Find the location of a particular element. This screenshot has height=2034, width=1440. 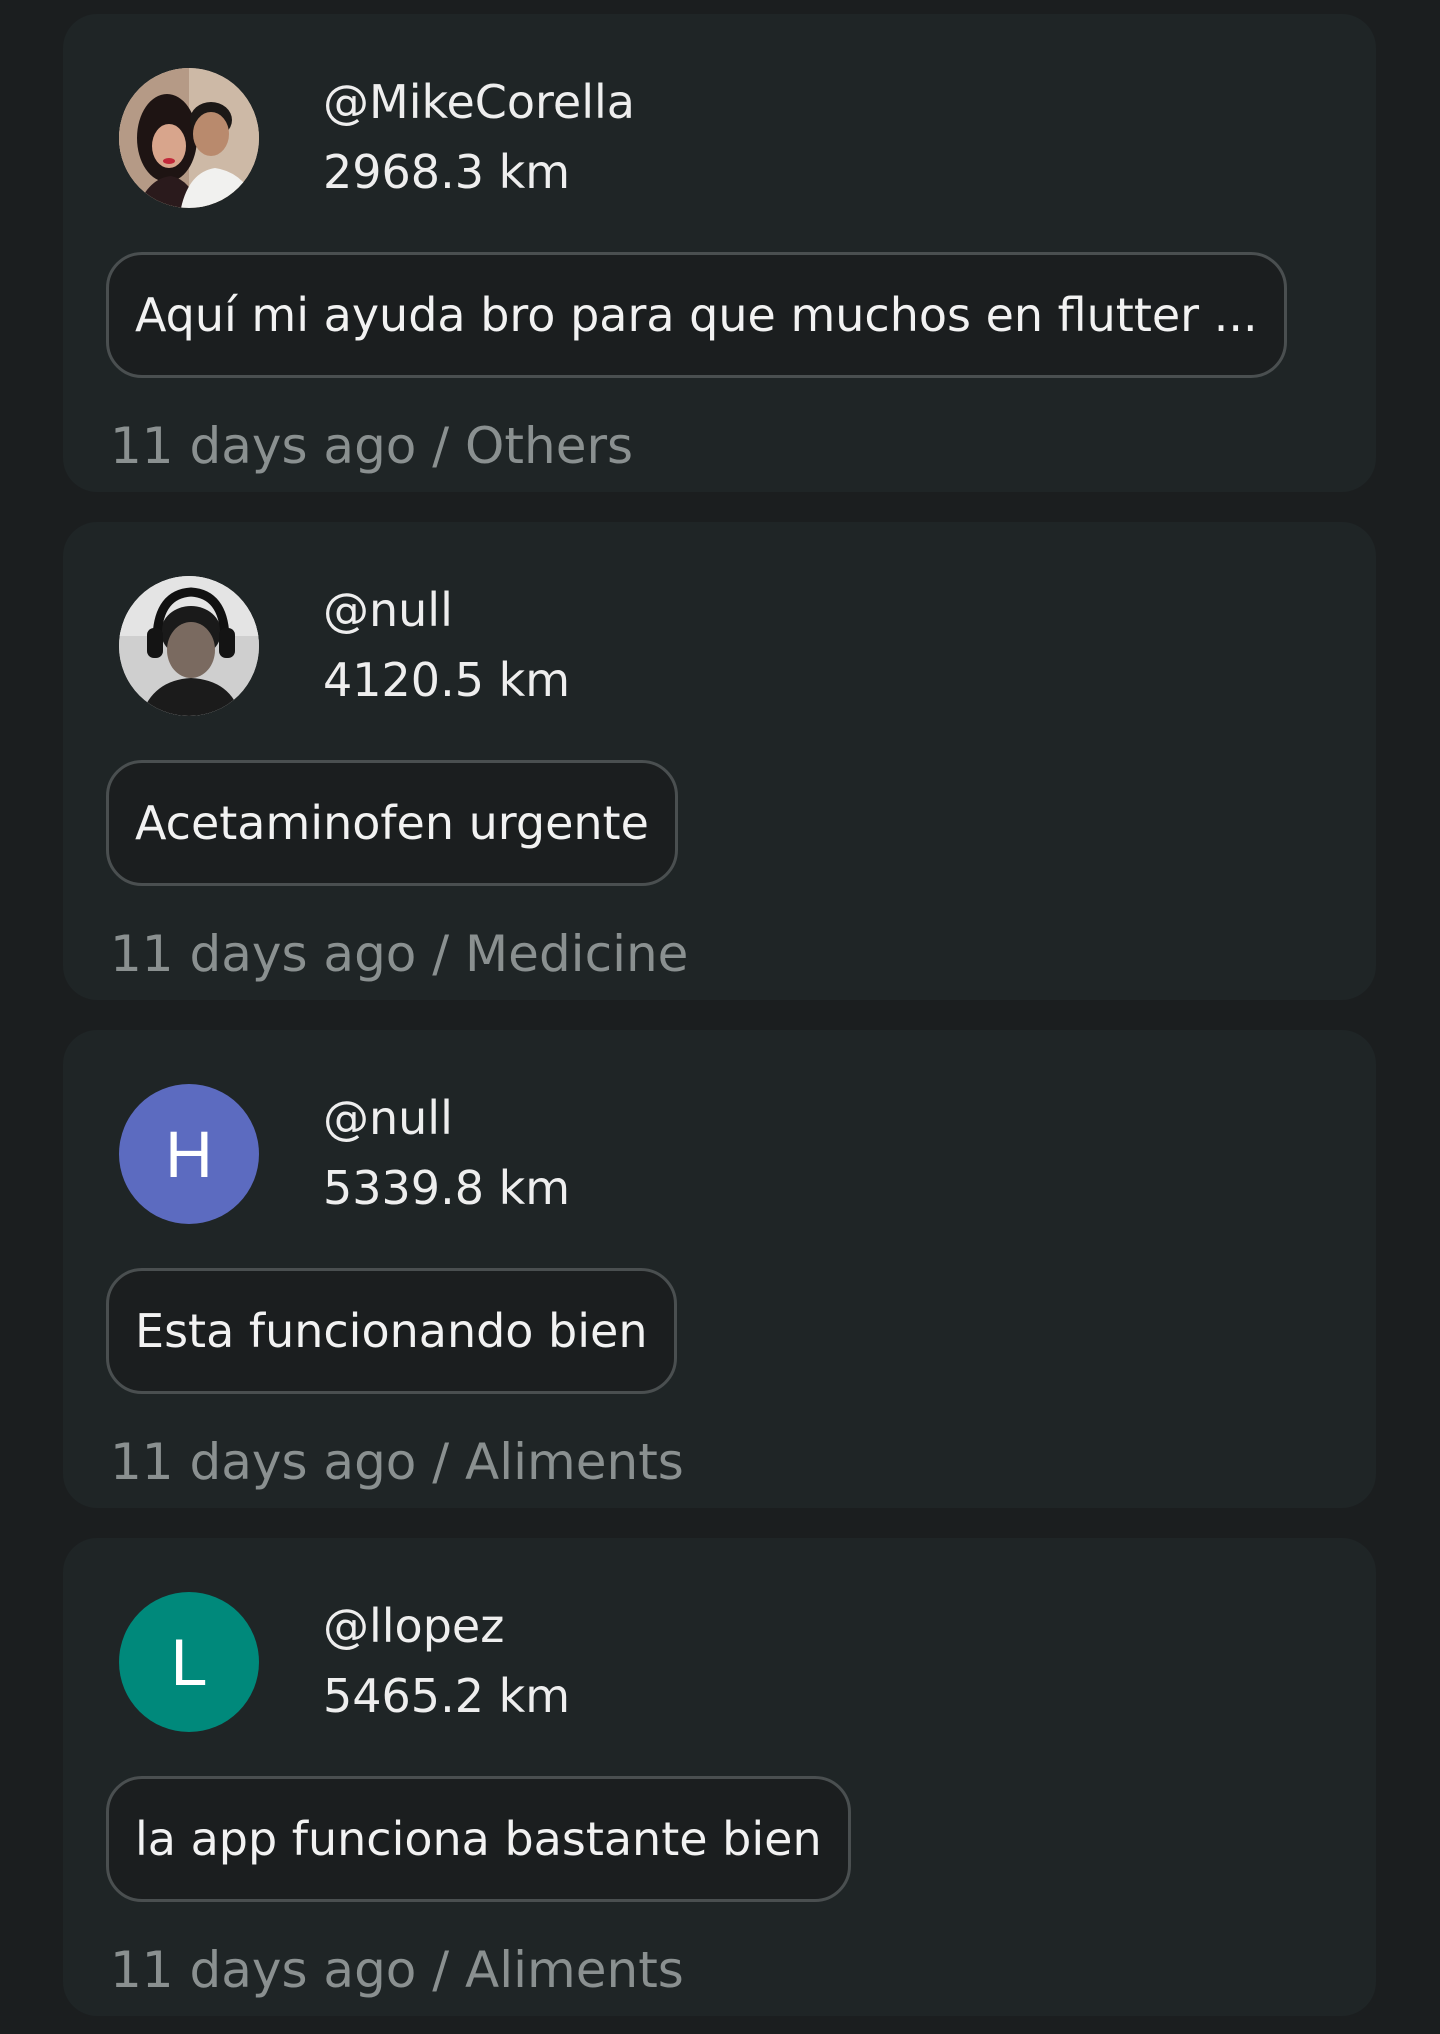

post-meta: 11 days ago / Others is located at coordinates (371, 446).